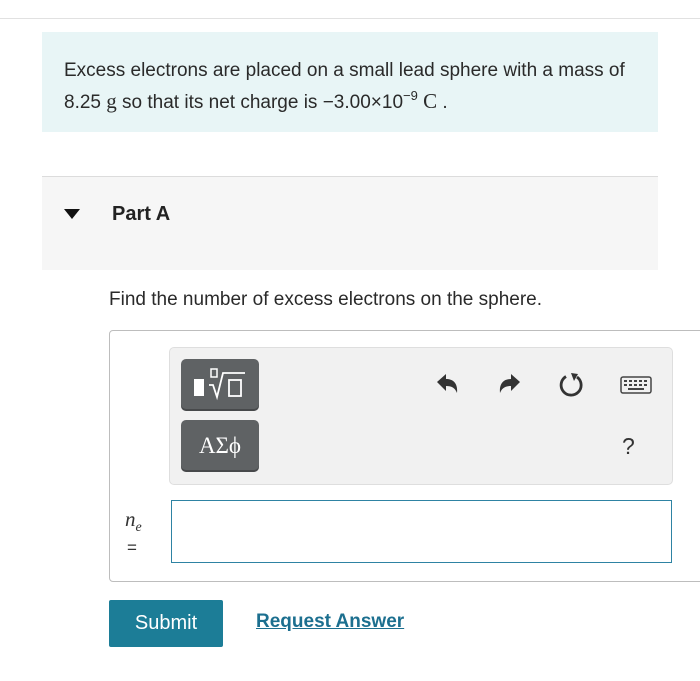  I want to click on reset-icon, so click(571, 385).